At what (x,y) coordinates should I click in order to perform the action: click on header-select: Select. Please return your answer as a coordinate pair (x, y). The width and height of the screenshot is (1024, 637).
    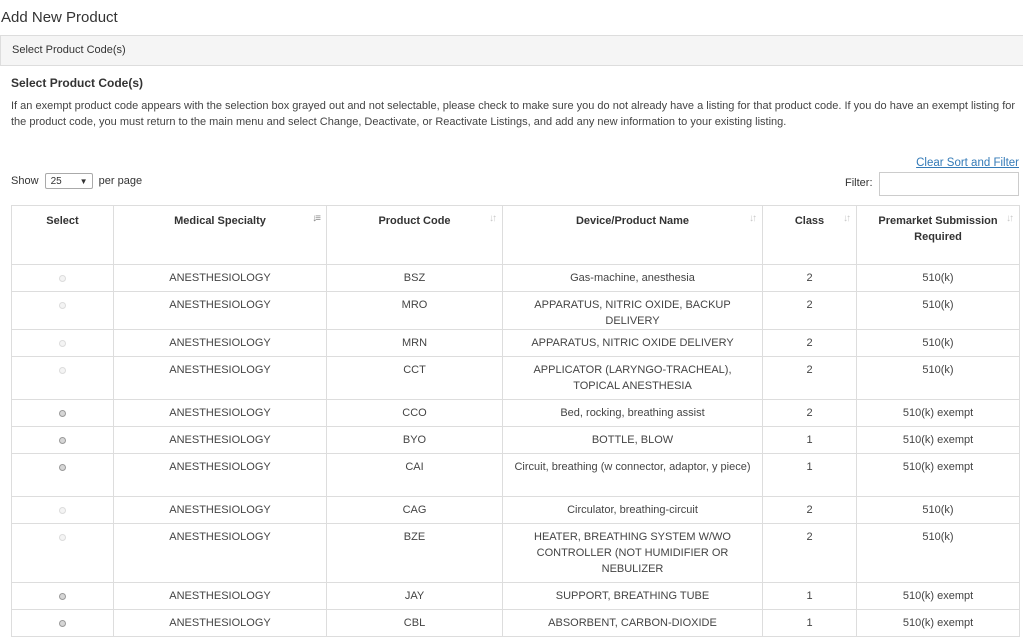
    Looking at the image, I should click on (62, 235).